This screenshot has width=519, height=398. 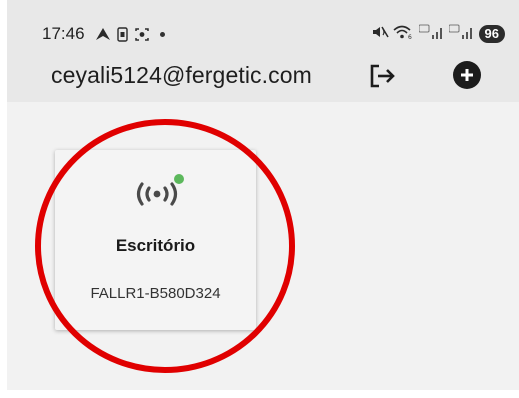 I want to click on status-right-icons: 6 96, so click(x=438, y=34).